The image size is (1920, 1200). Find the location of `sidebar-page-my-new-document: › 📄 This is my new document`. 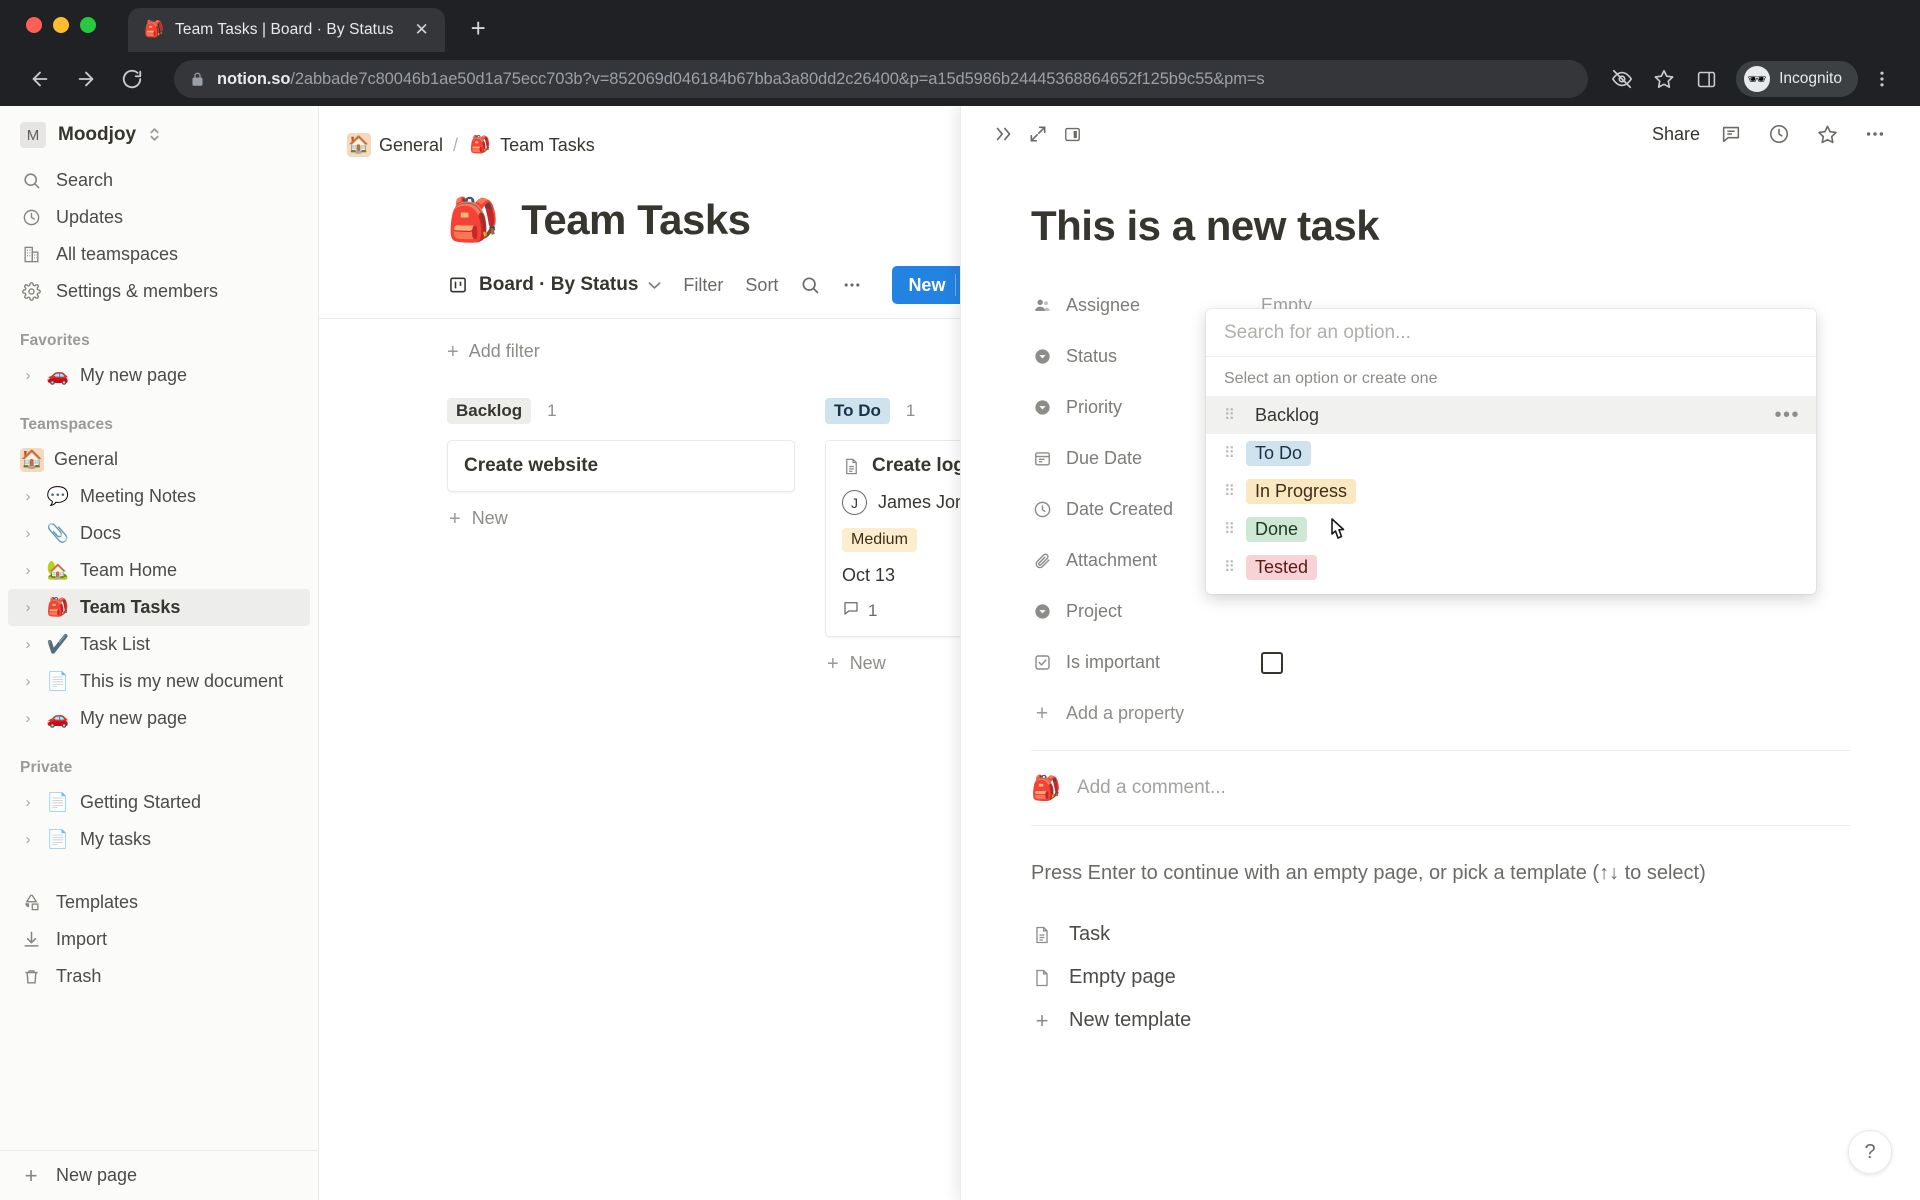

sidebar-page-my-new-document: › 📄 This is my new document is located at coordinates (159, 681).